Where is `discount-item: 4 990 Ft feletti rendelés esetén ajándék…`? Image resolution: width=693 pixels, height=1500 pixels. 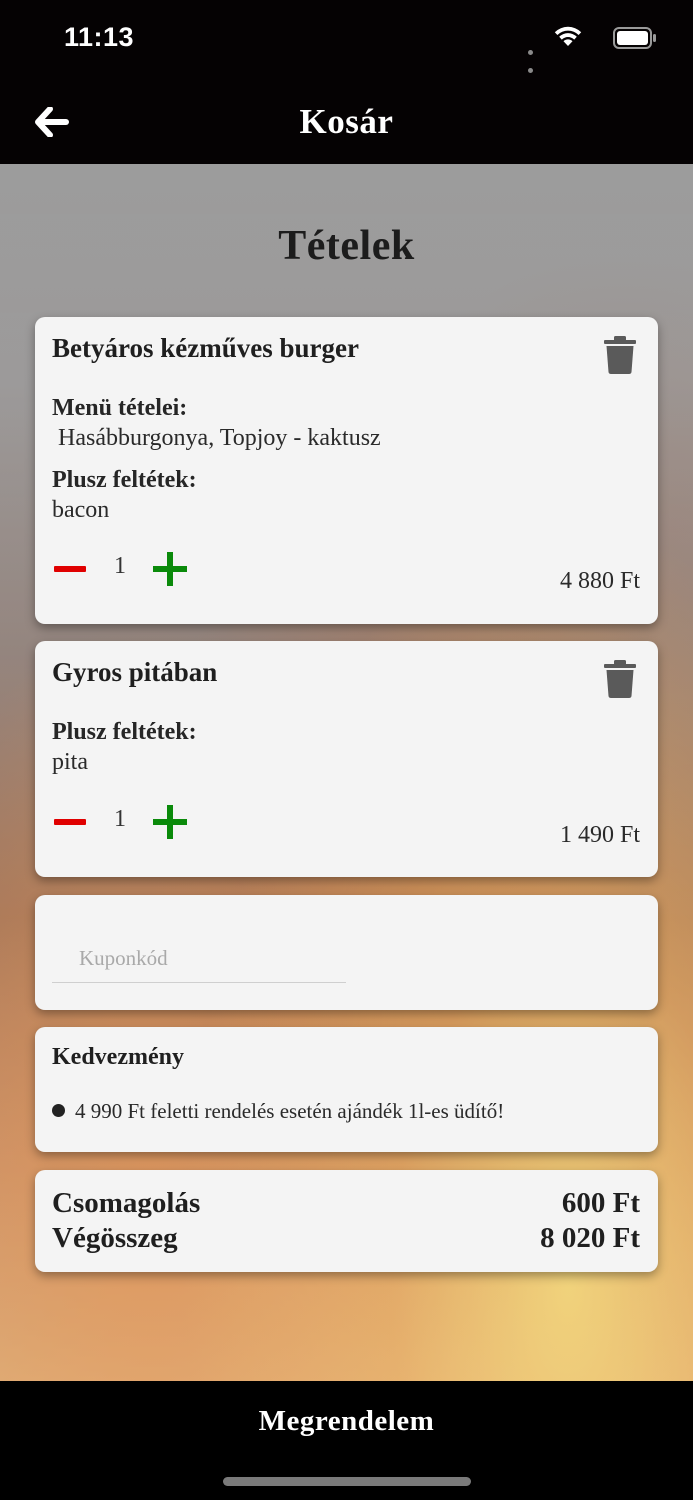
discount-item: 4 990 Ft feletti rendelés esetén ajándék… is located at coordinates (278, 1111).